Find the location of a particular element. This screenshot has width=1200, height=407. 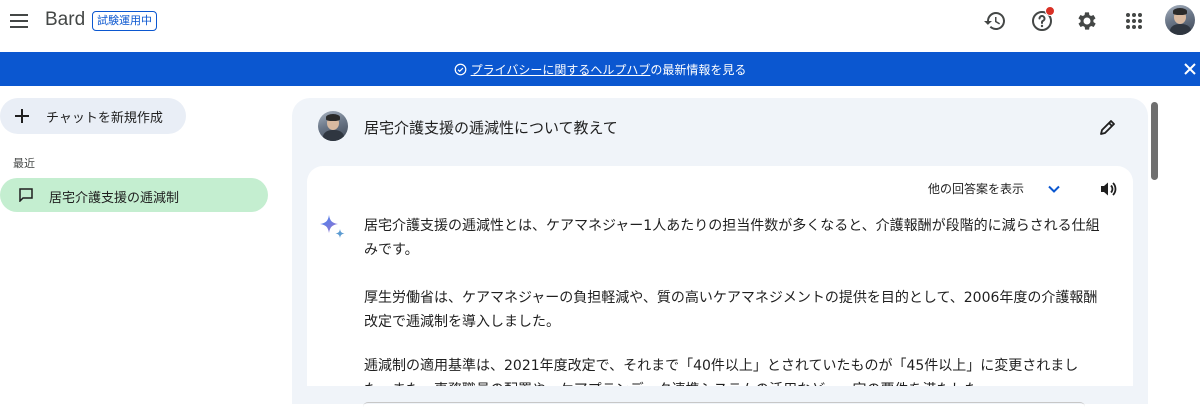

user-avatar is located at coordinates (333, 126).